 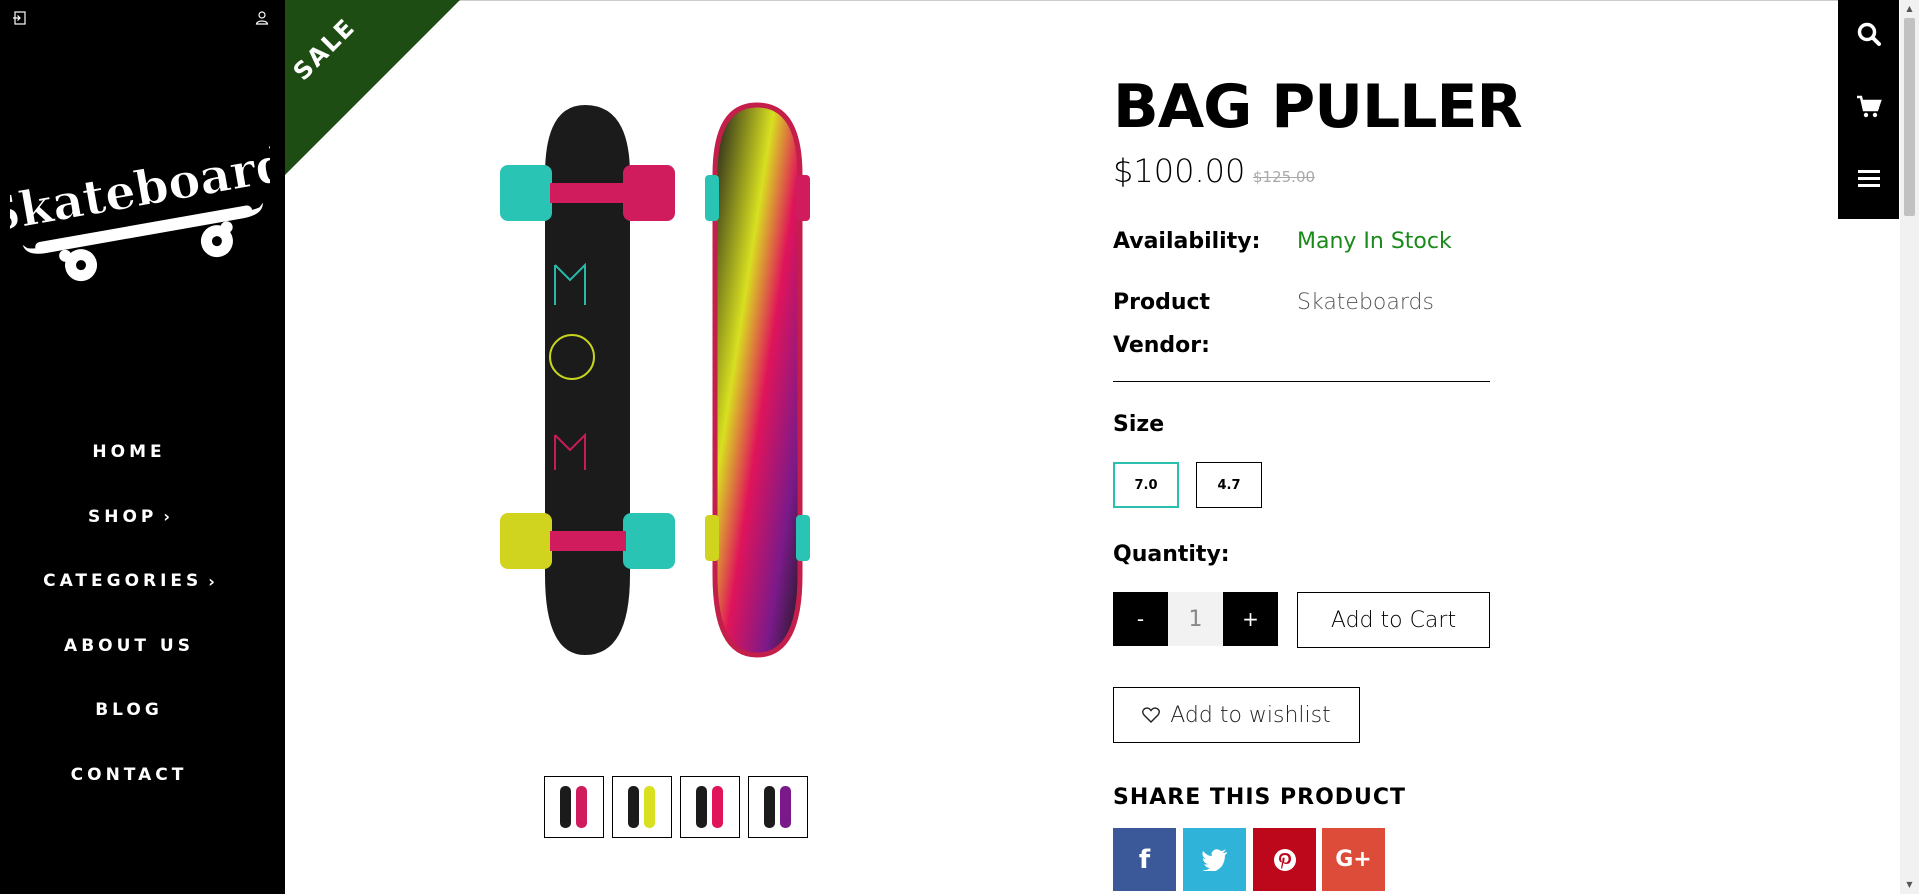 What do you see at coordinates (1284, 177) in the screenshot?
I see `product-old-price: $125.00` at bounding box center [1284, 177].